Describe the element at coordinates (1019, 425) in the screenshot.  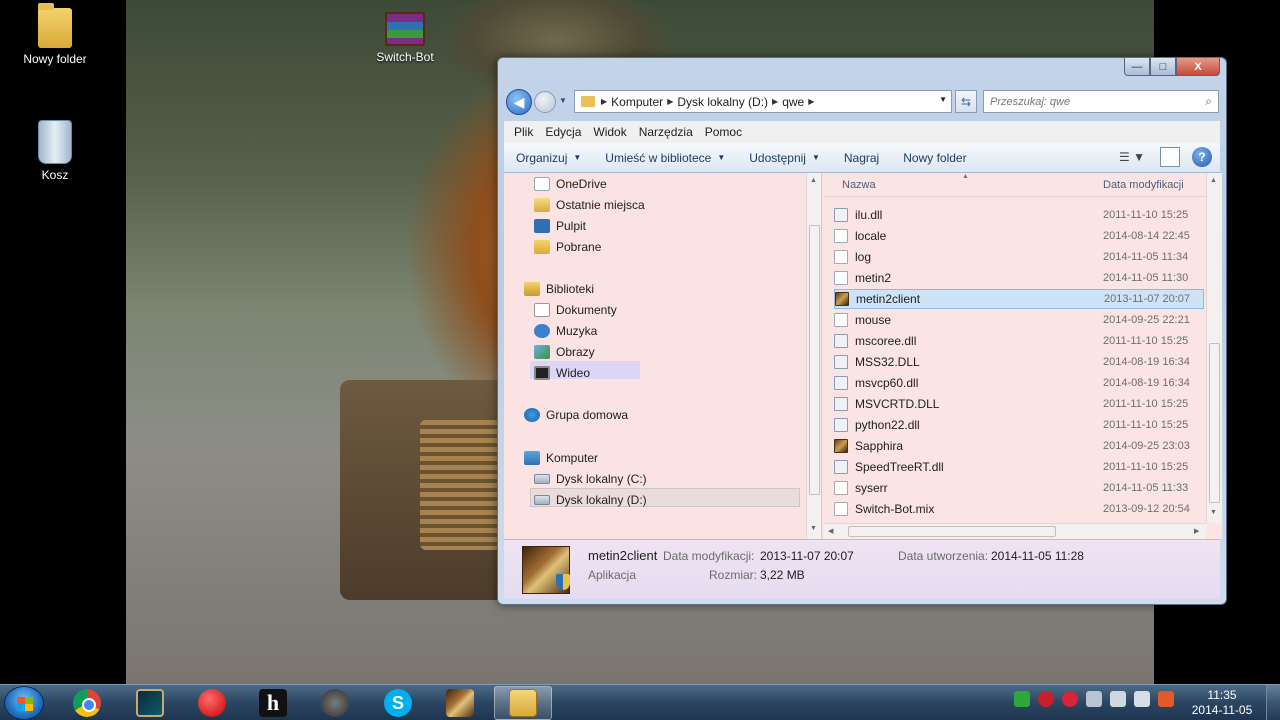
I see `file-row: python22.dll 2011-11-10 15:25` at that location.